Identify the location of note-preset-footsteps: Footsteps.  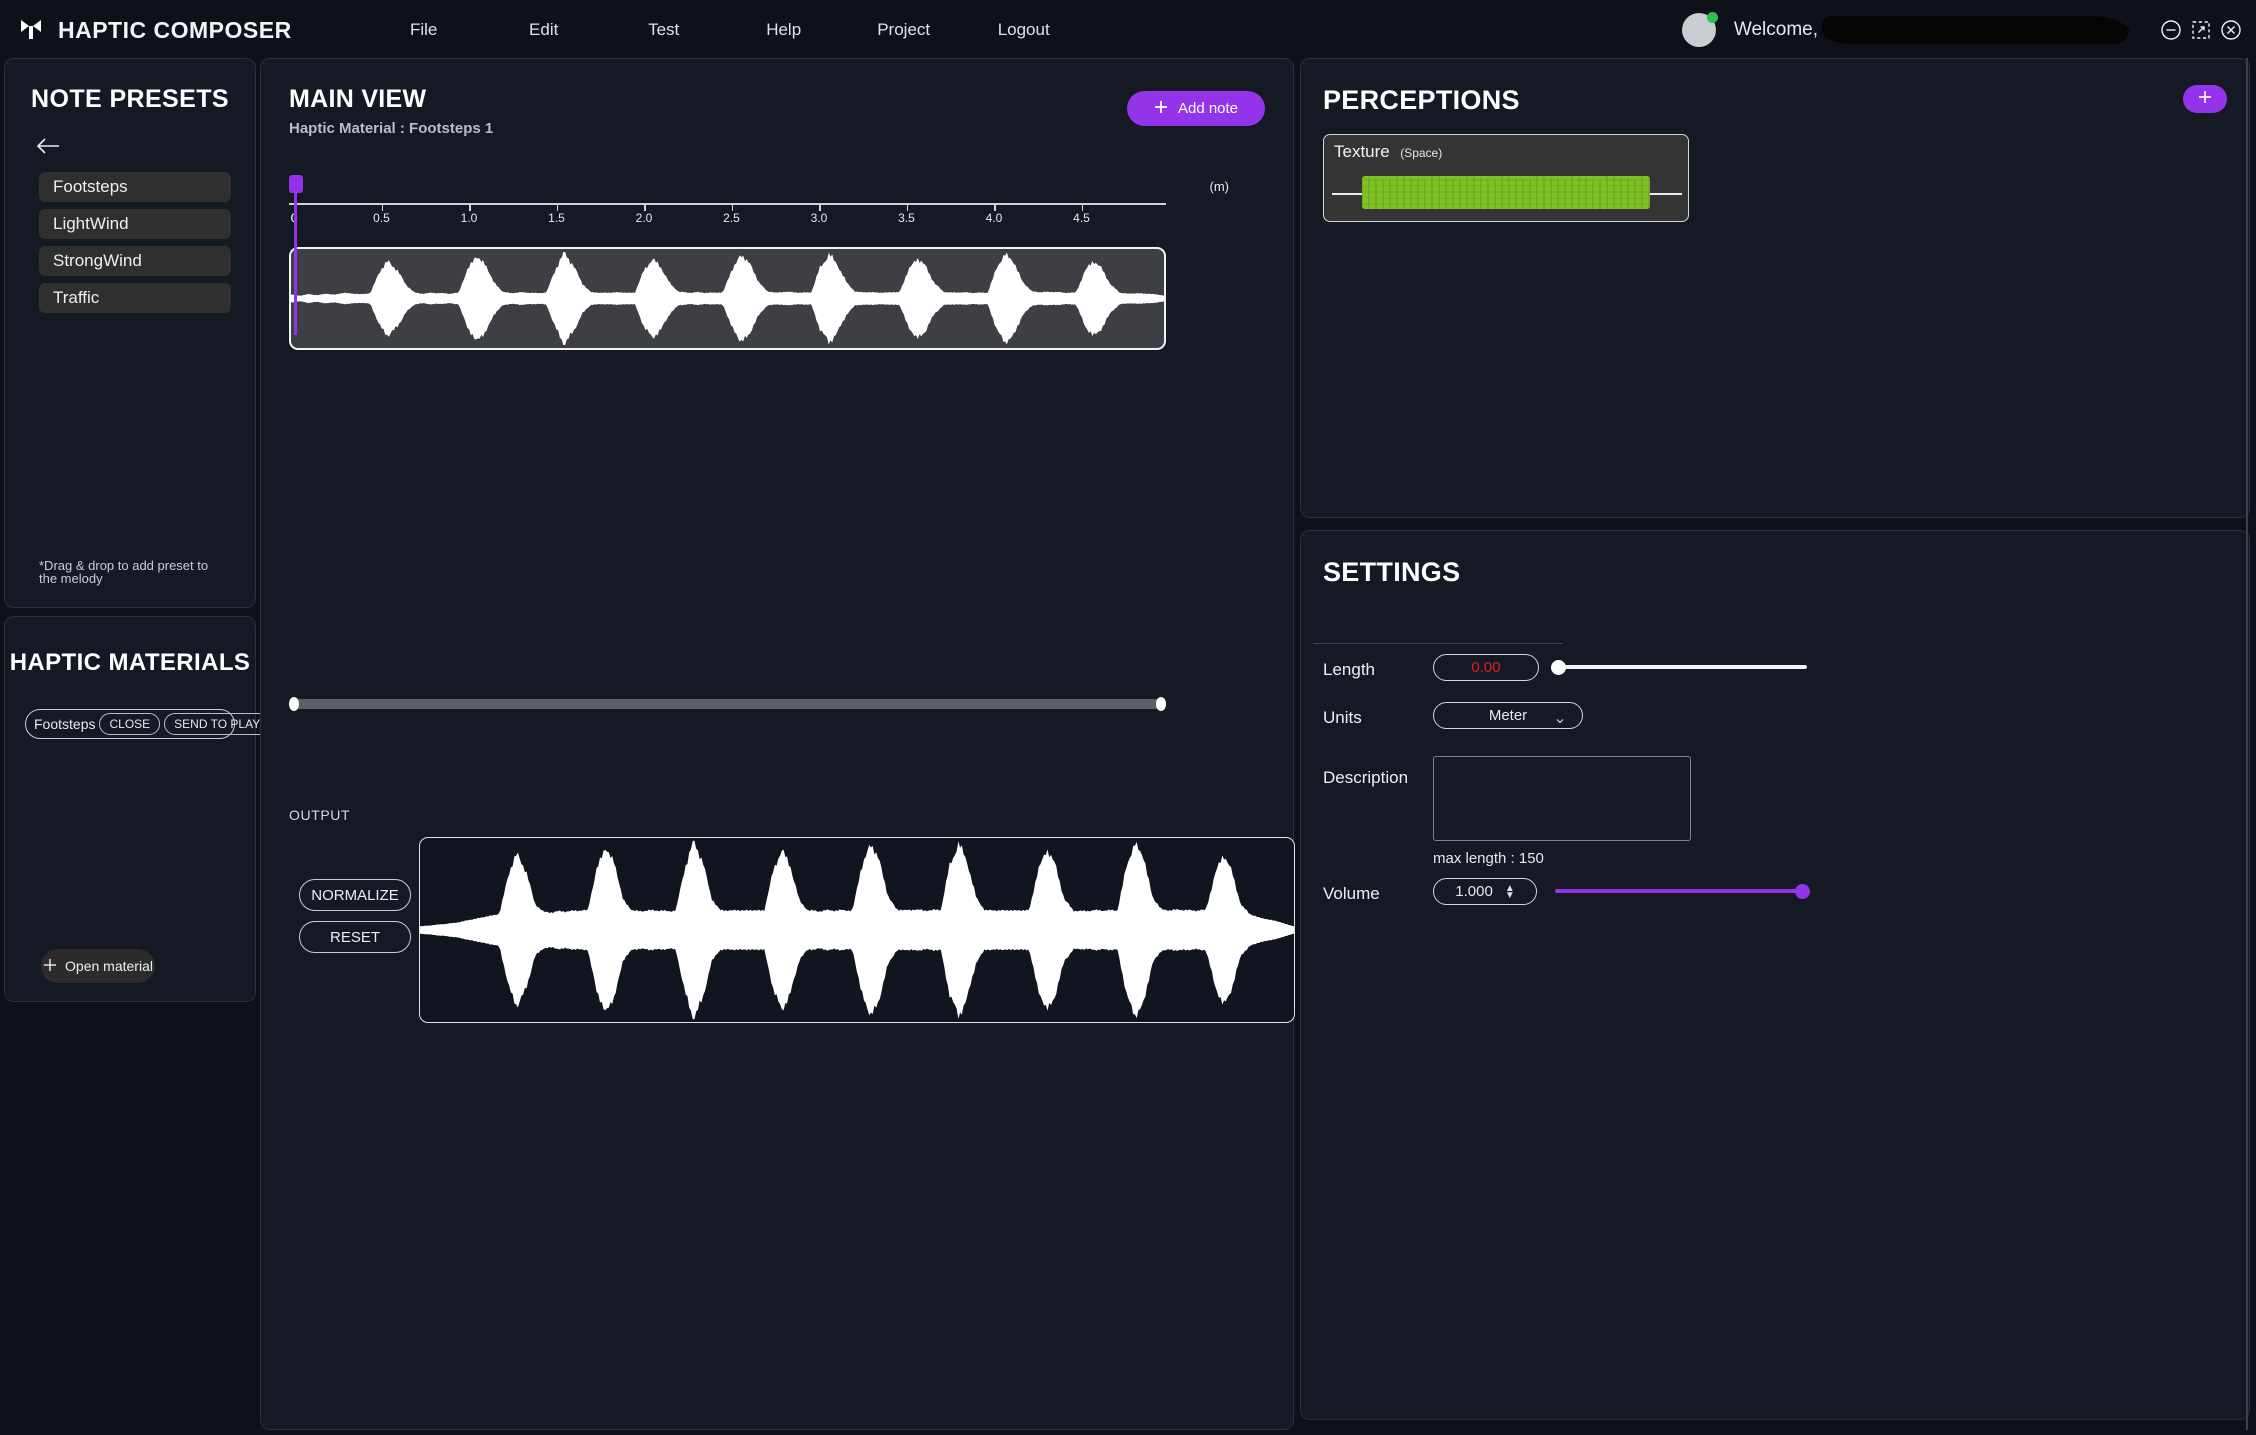
(135, 187).